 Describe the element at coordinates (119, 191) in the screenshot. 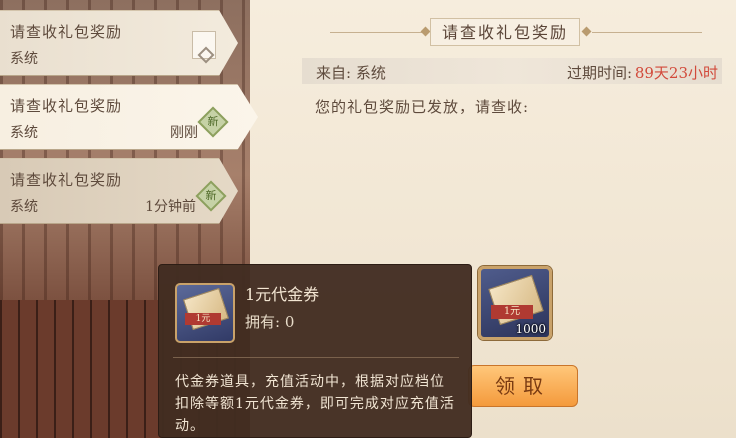

I see `mail-item-3: 请查收礼包奖励 系统 1分钟前 新` at that location.